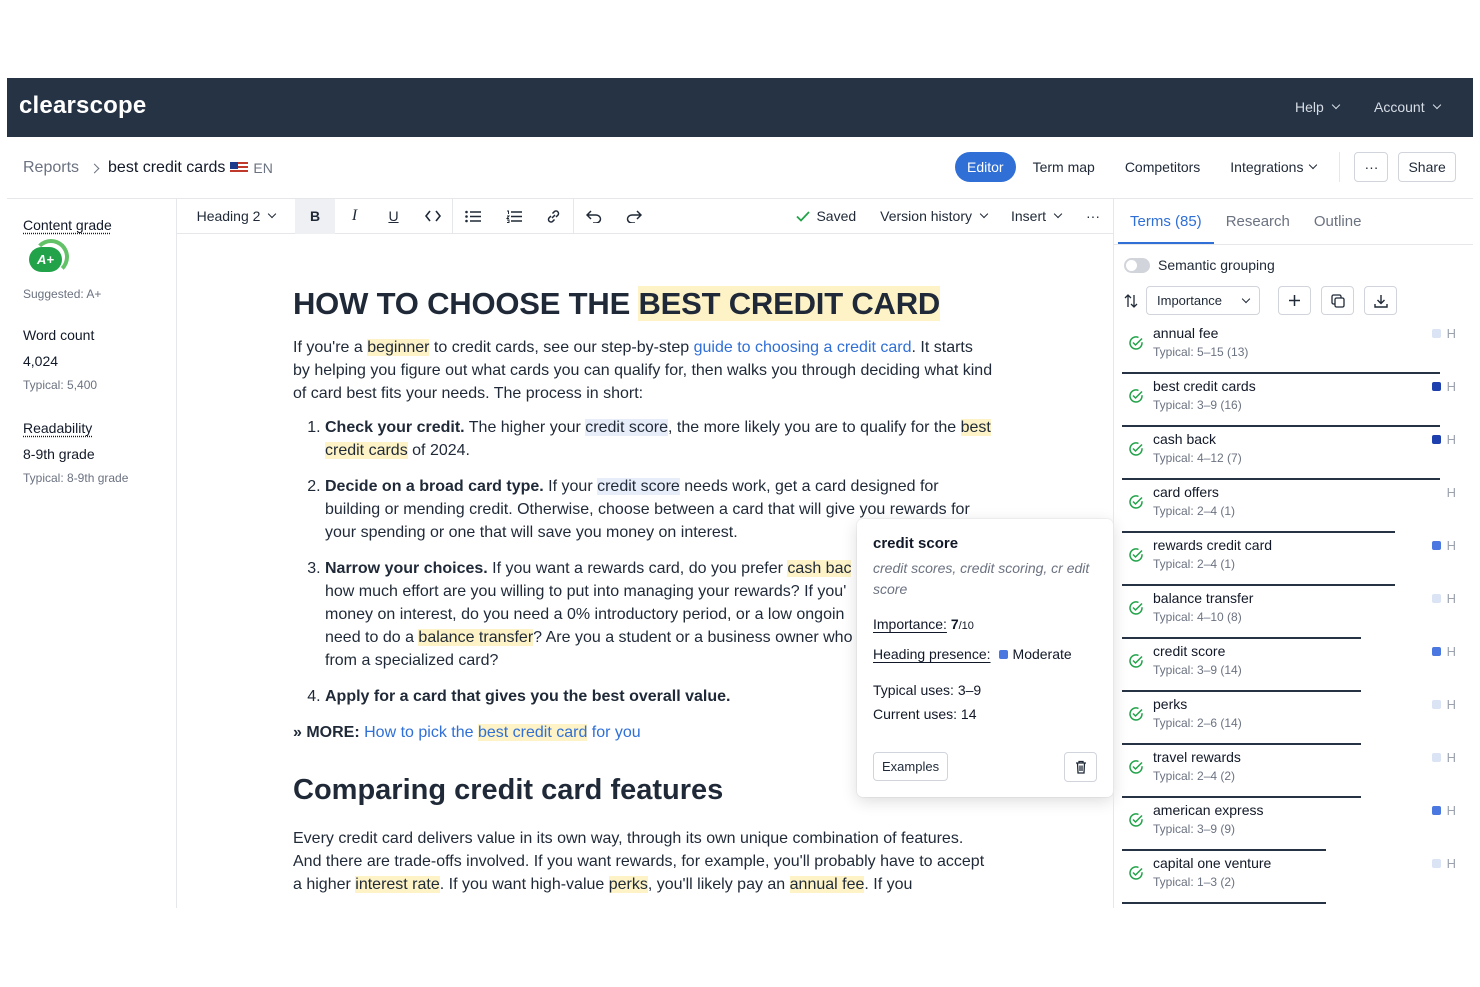  I want to click on importance-max: /10, so click(966, 626).